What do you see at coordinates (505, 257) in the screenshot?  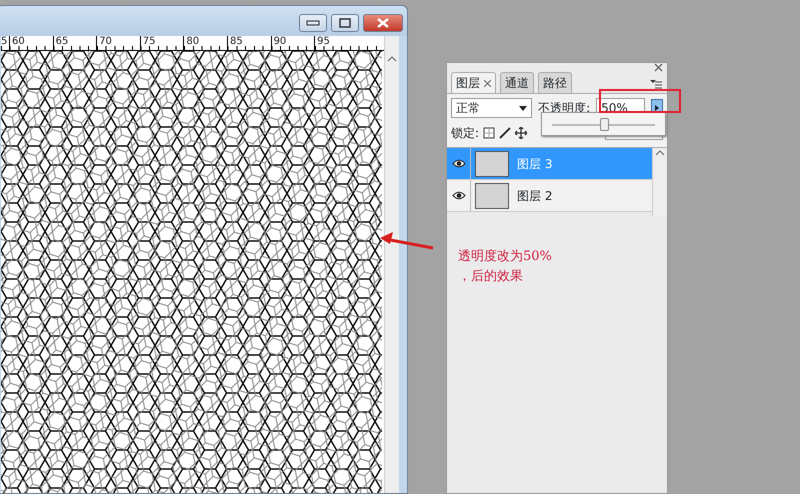 I see `annotation-text: 透明度改为50%` at bounding box center [505, 257].